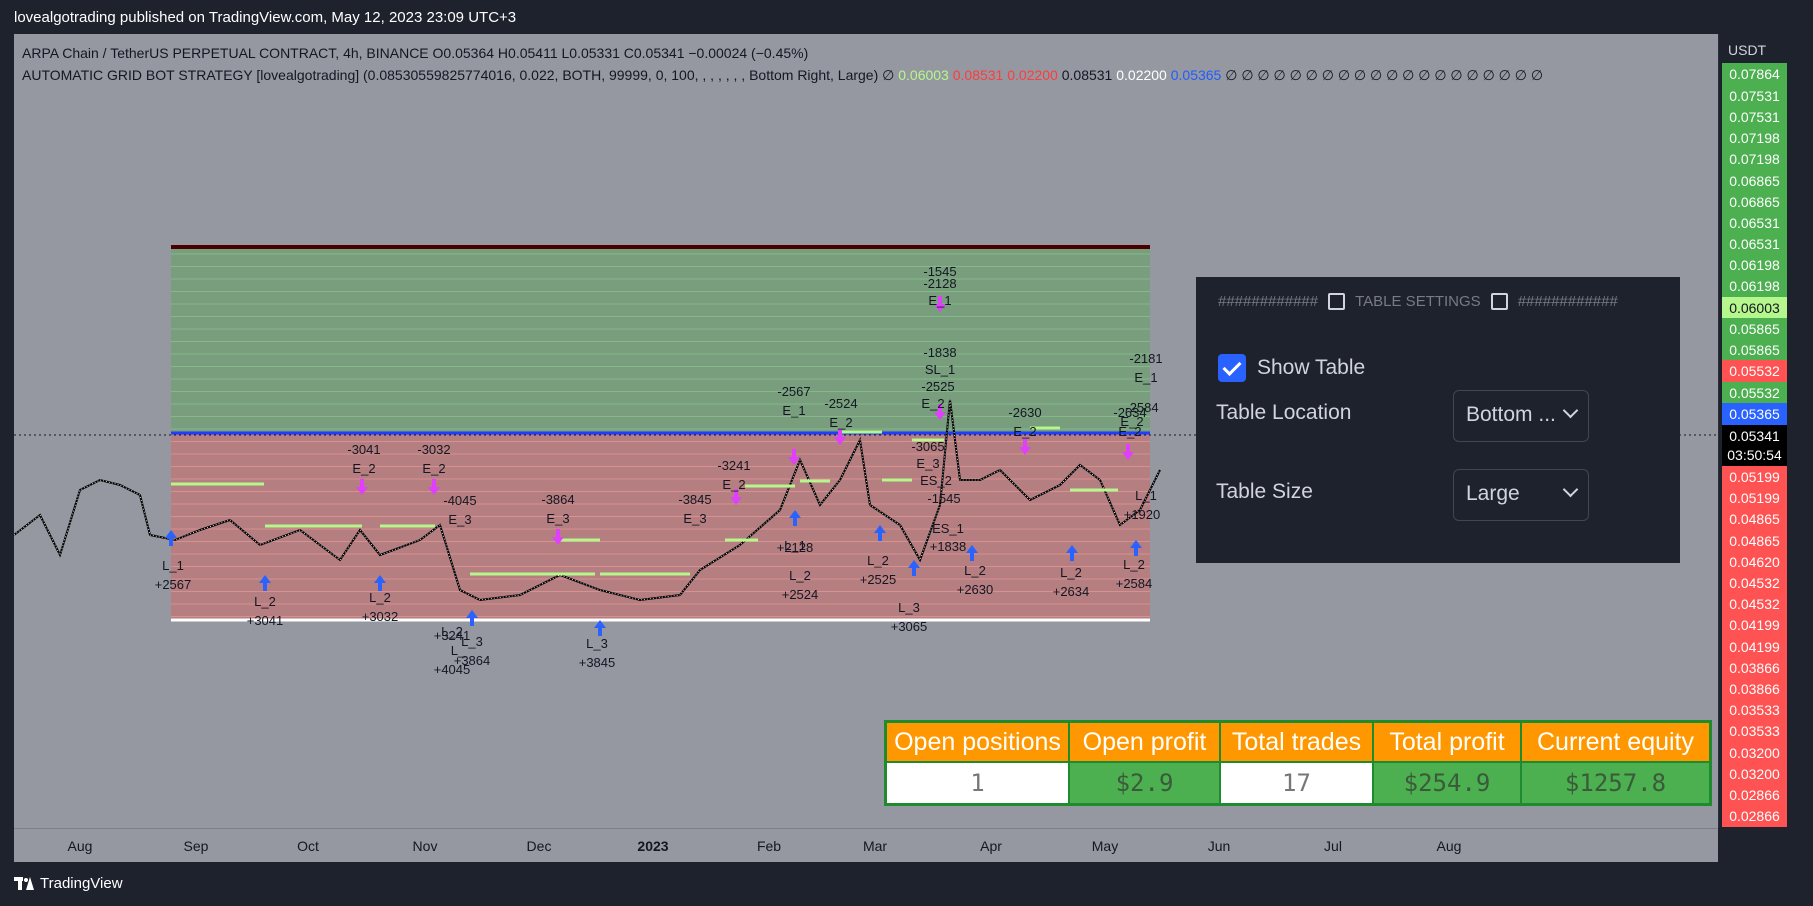 The width and height of the screenshot is (1813, 906). Describe the element at coordinates (795, 547) in the screenshot. I see `trade-label: +2128` at that location.